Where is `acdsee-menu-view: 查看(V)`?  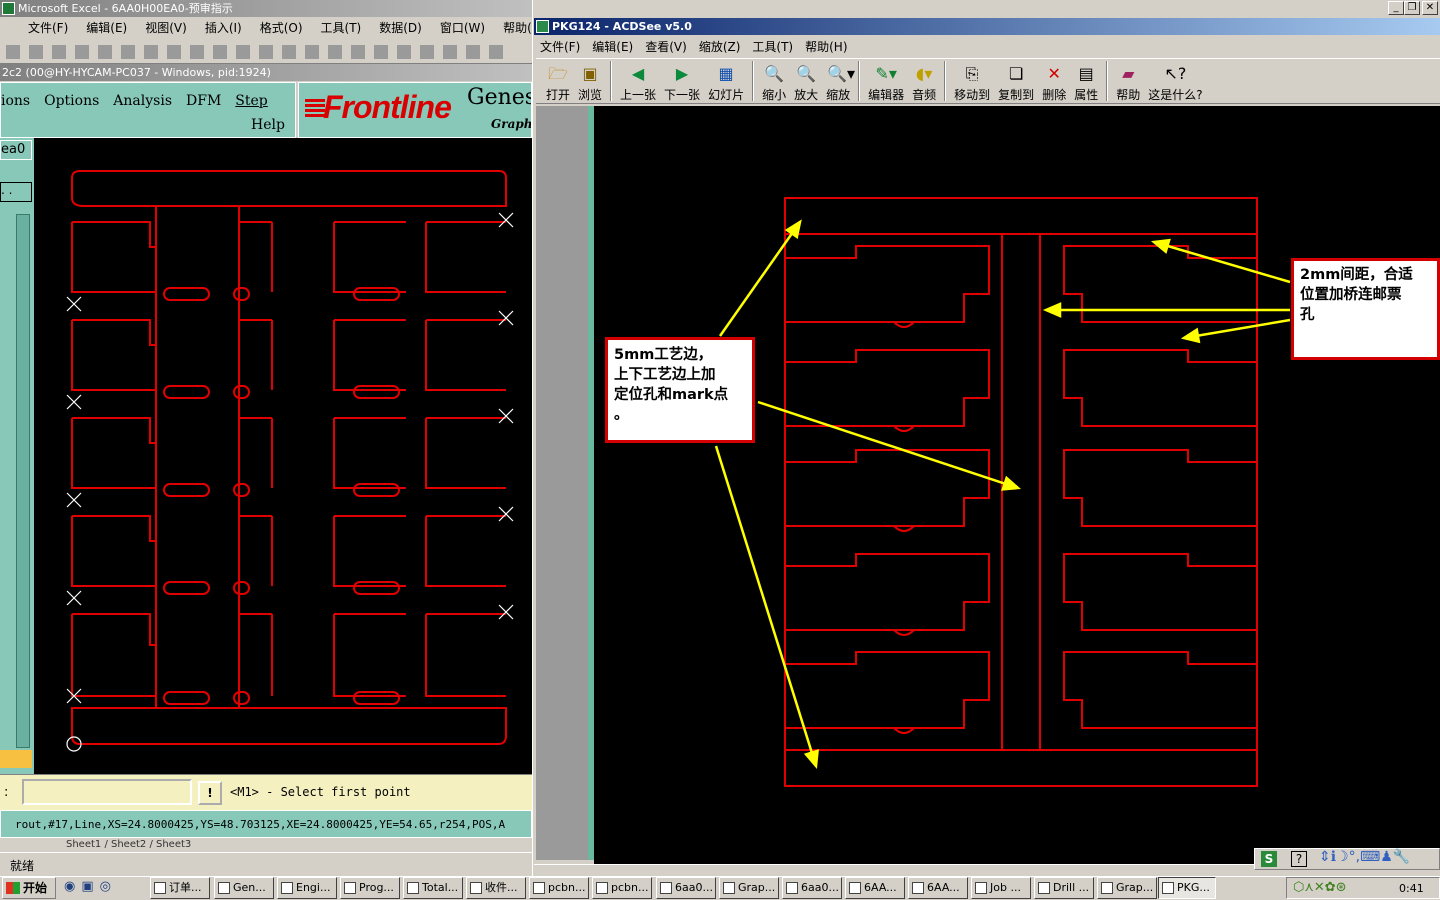
acdsee-menu-view: 查看(V) is located at coordinates (666, 47).